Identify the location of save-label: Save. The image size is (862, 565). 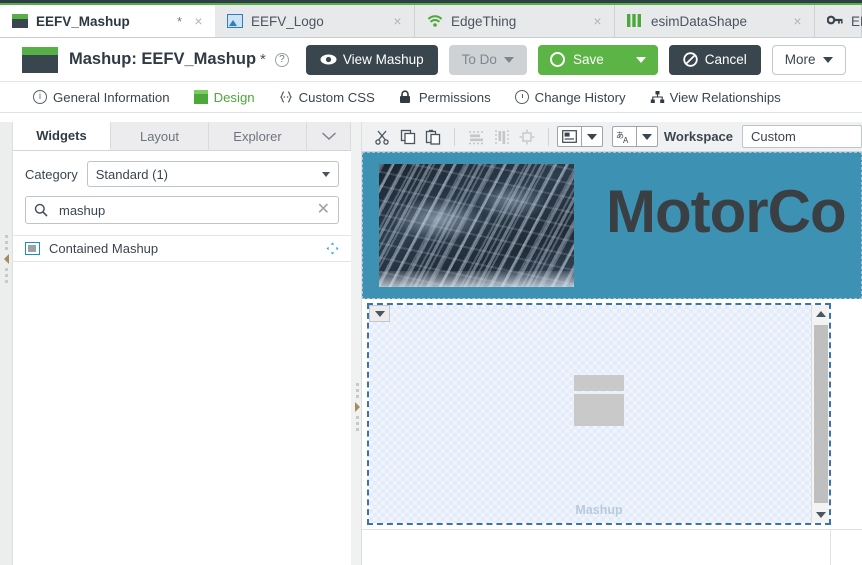
(588, 59).